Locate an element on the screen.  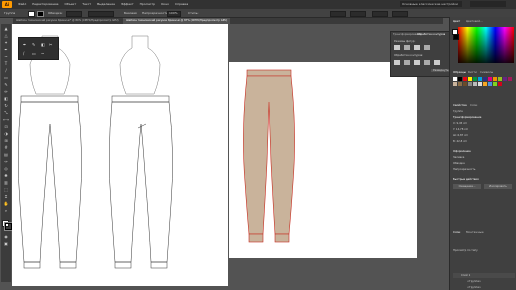
minus-front-icon is located at coordinates (407, 47).